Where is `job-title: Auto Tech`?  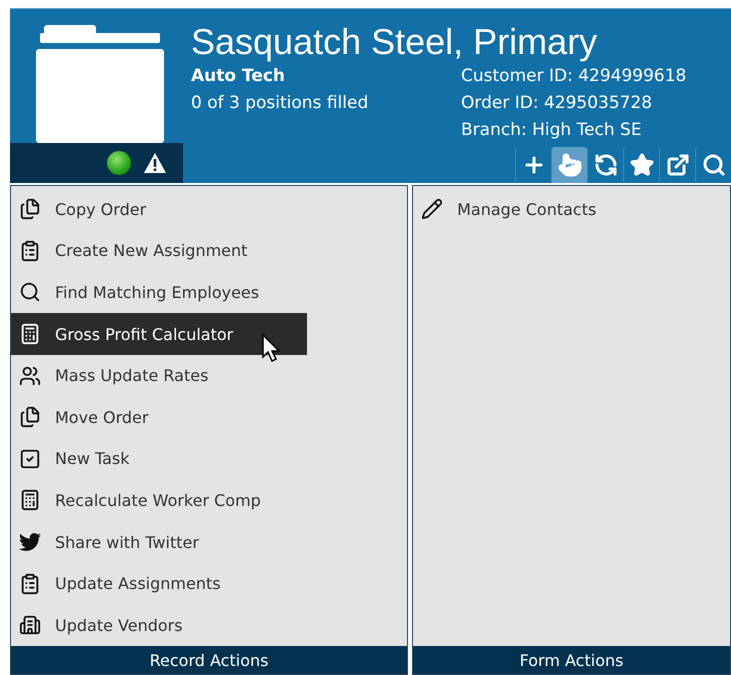 job-title: Auto Tech is located at coordinates (238, 76).